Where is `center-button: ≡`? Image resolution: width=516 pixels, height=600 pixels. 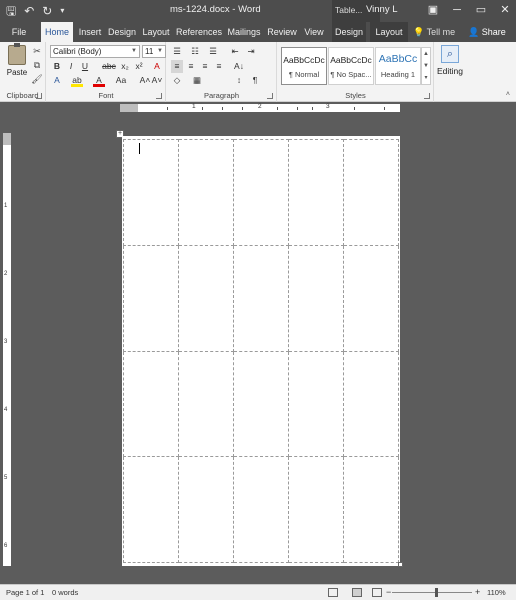
center-button: ≡ is located at coordinates (191, 66).